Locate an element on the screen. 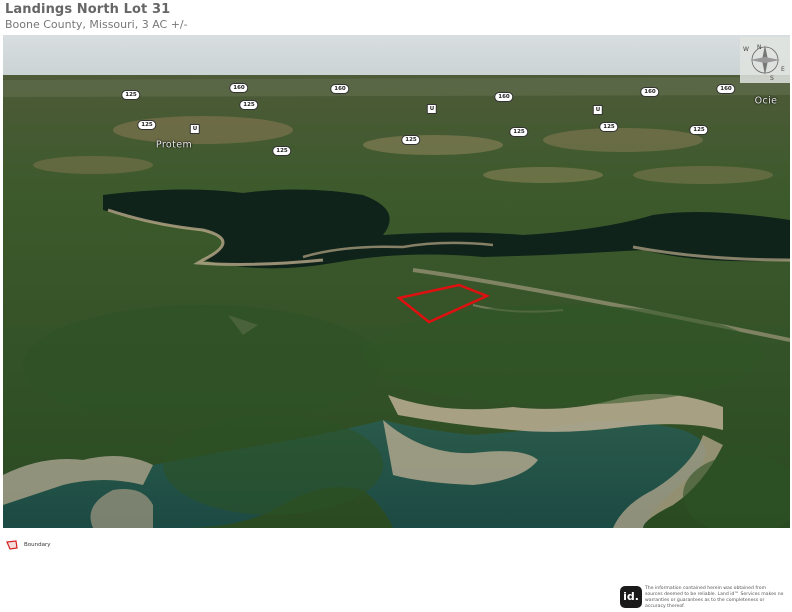  compass-rose-icon: N E S W is located at coordinates (765, 60).